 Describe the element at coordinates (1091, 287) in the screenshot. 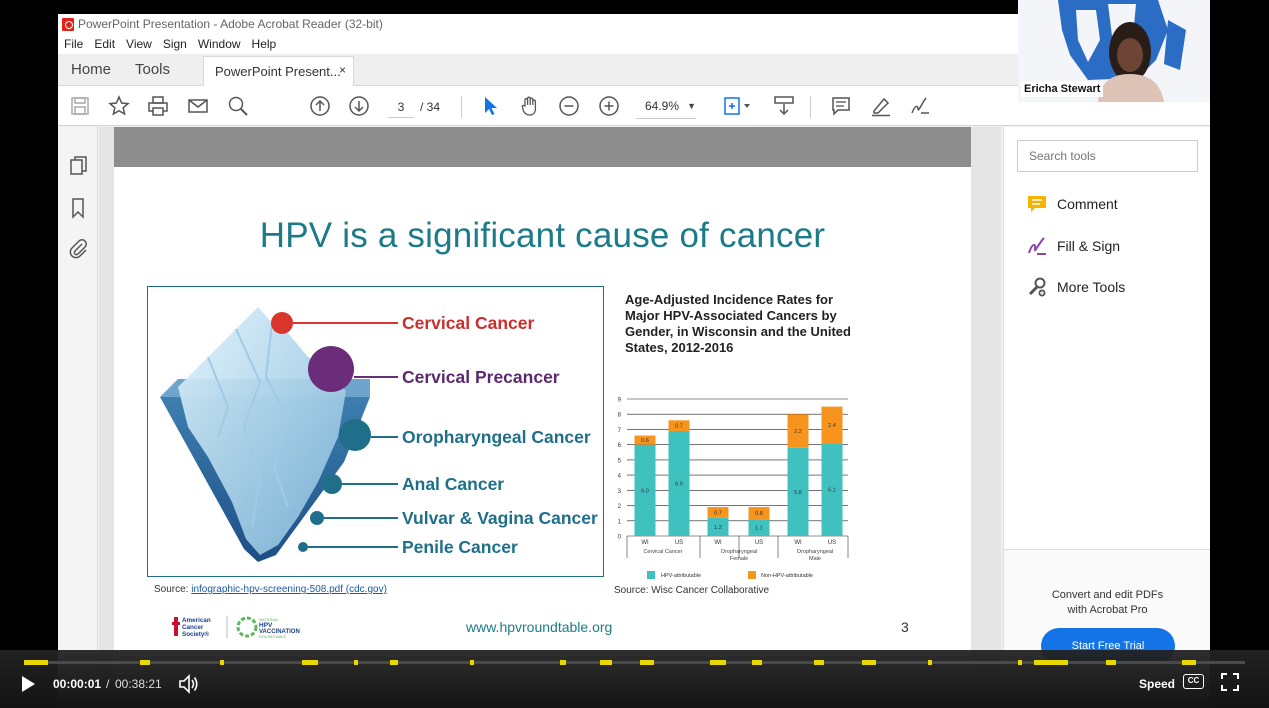

I see `tool-more-tools-label: More Tools` at that location.